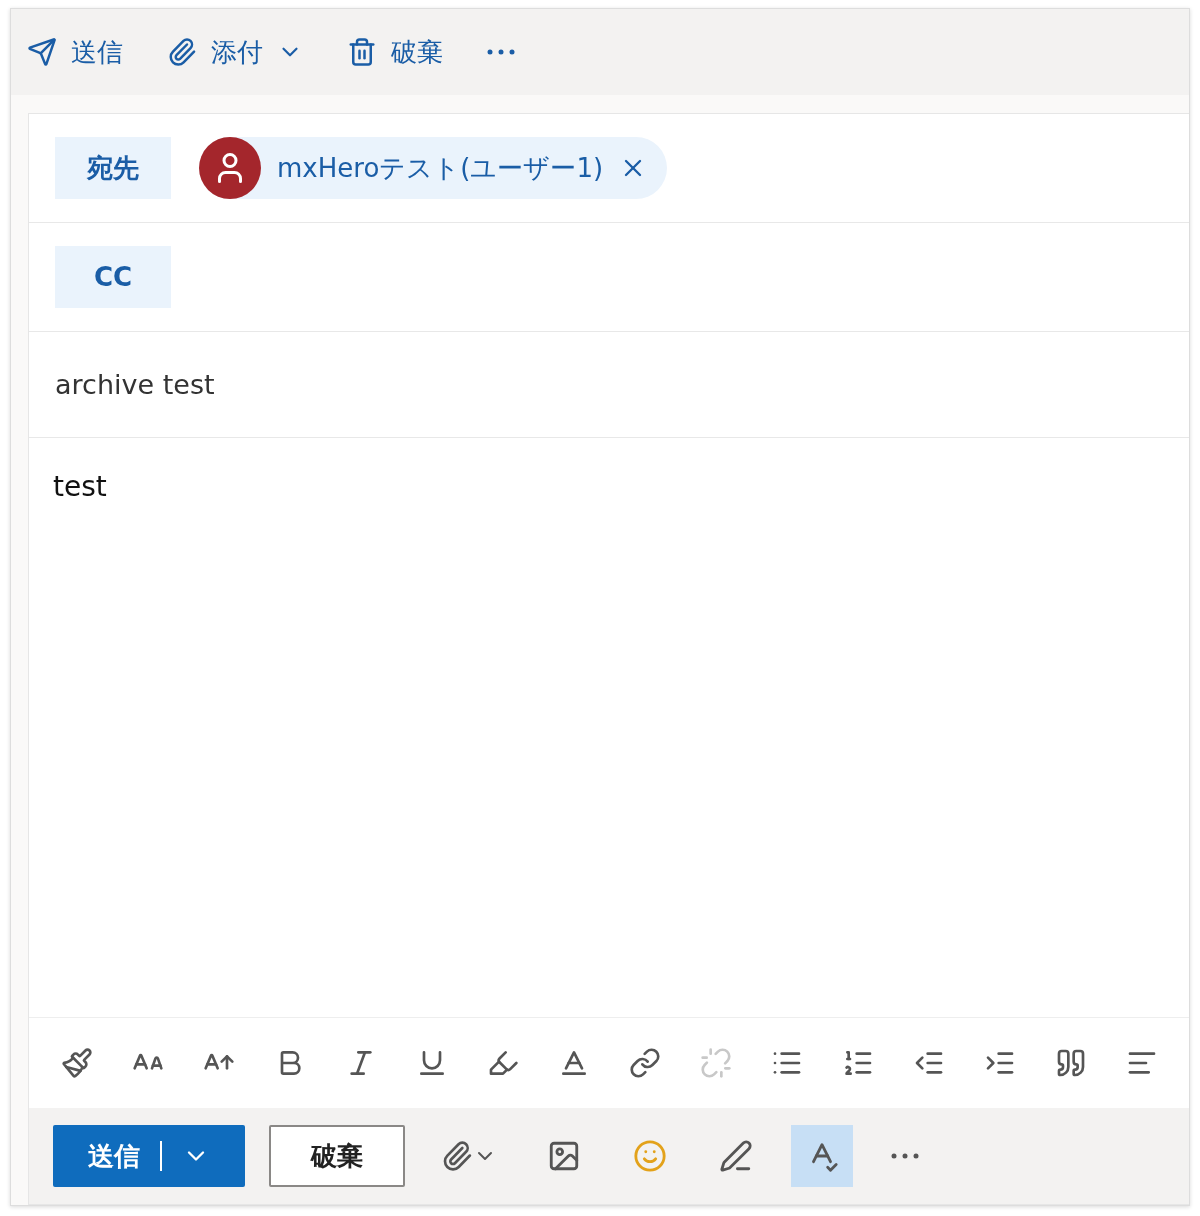 The image size is (1200, 1216). Describe the element at coordinates (230, 168) in the screenshot. I see `avatar-icon` at that location.